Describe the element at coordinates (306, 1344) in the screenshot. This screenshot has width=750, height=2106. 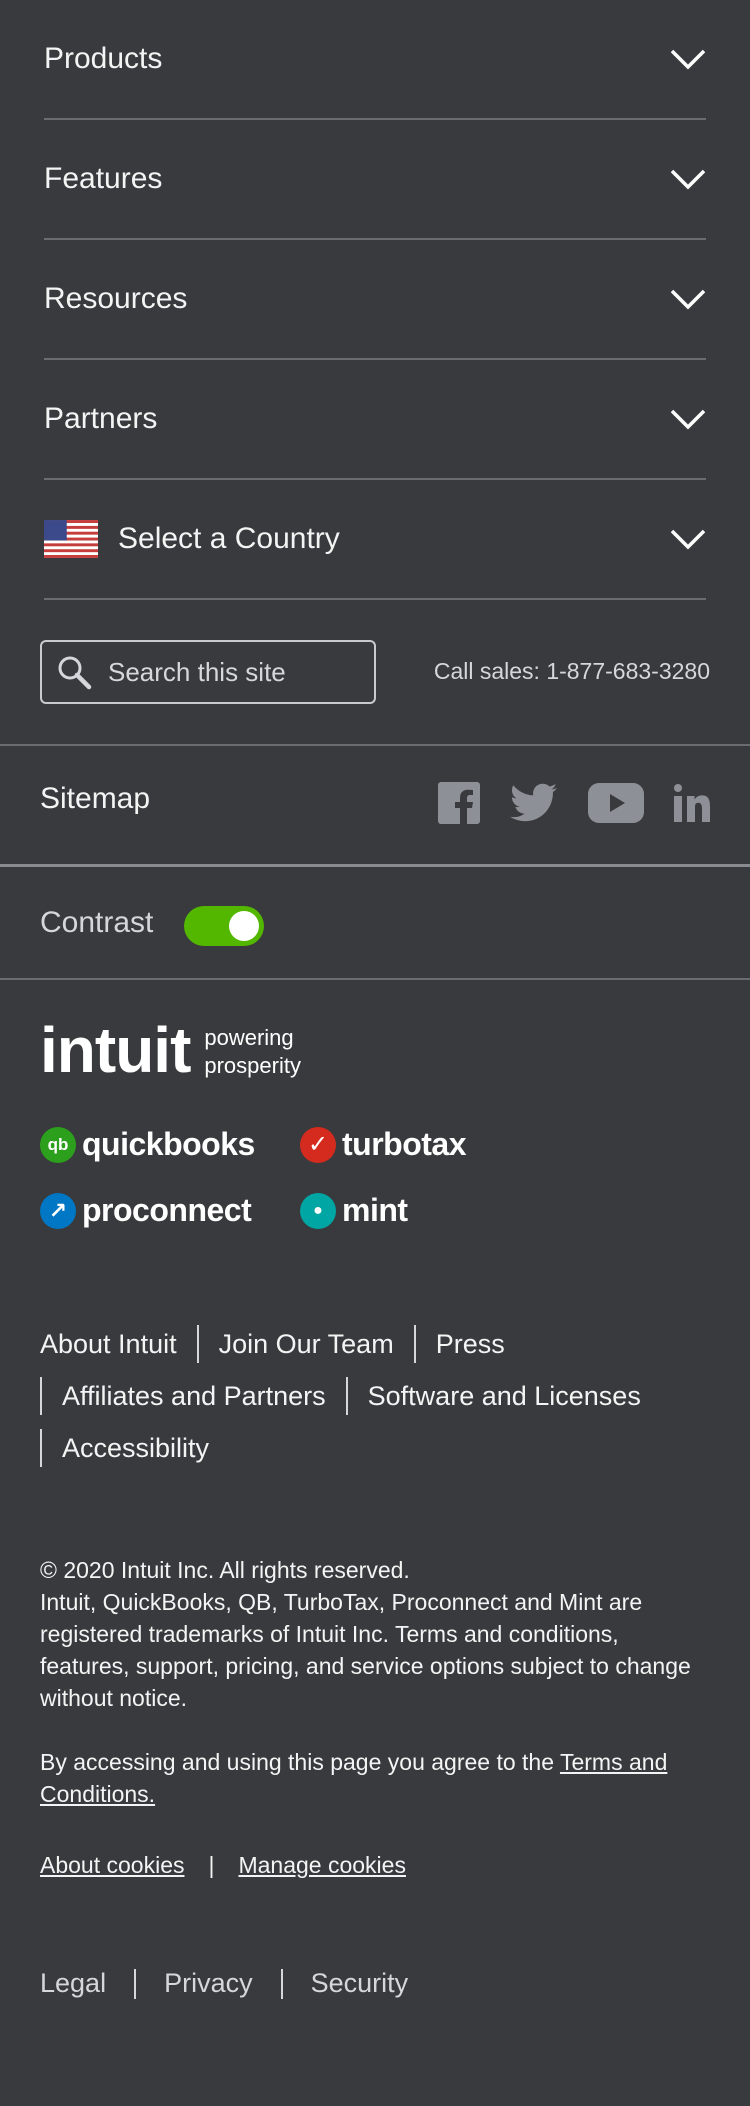
I see `join-our-team-link: Join Our Team` at that location.